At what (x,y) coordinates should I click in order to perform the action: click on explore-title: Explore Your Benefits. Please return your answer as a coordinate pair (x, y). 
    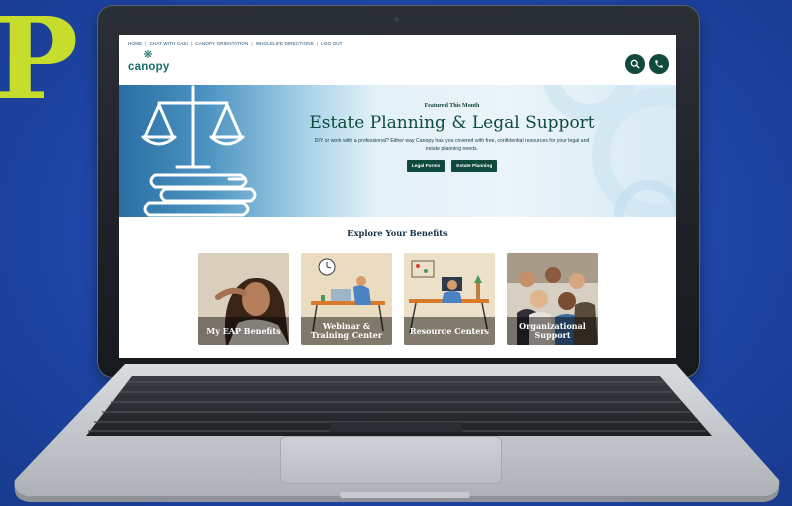
    Looking at the image, I should click on (397, 233).